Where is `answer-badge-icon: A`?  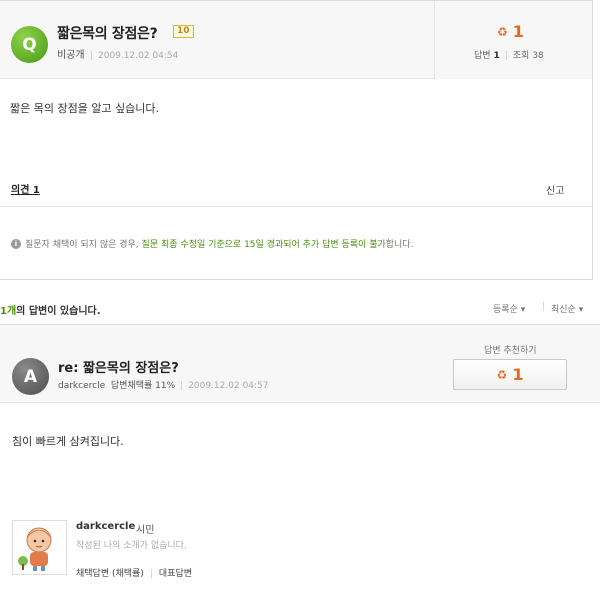 answer-badge-icon: A is located at coordinates (30, 376).